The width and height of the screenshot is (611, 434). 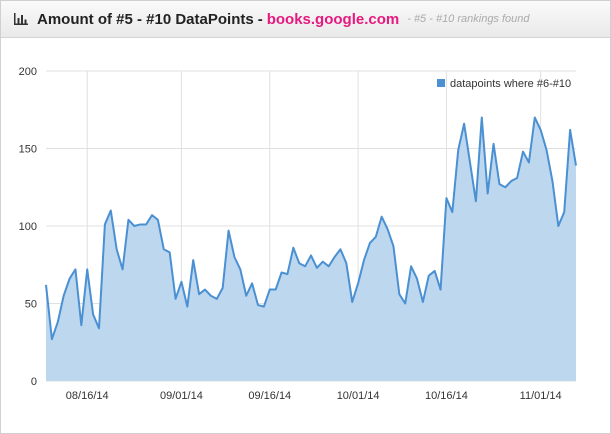 I want to click on x-tick-label: 10/01/14, so click(x=358, y=396).